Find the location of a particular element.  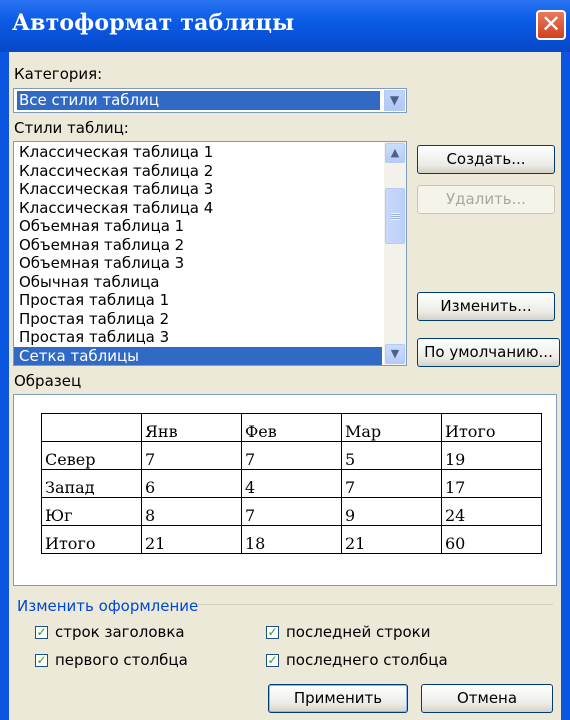

style-list-item: Простая таблица 1 is located at coordinates (198, 300).